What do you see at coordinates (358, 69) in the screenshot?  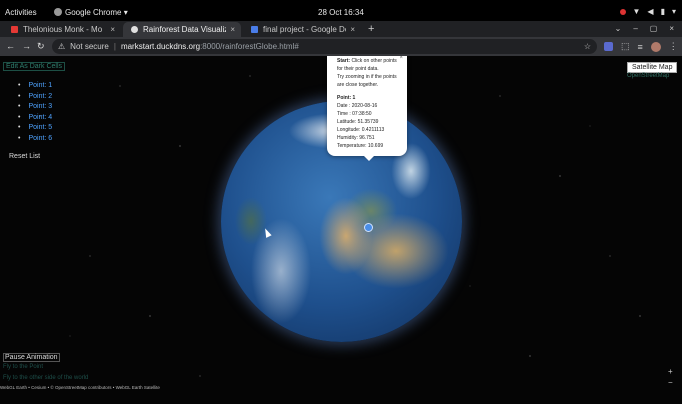 I see `popup-intro-line: for their point data.` at bounding box center [358, 69].